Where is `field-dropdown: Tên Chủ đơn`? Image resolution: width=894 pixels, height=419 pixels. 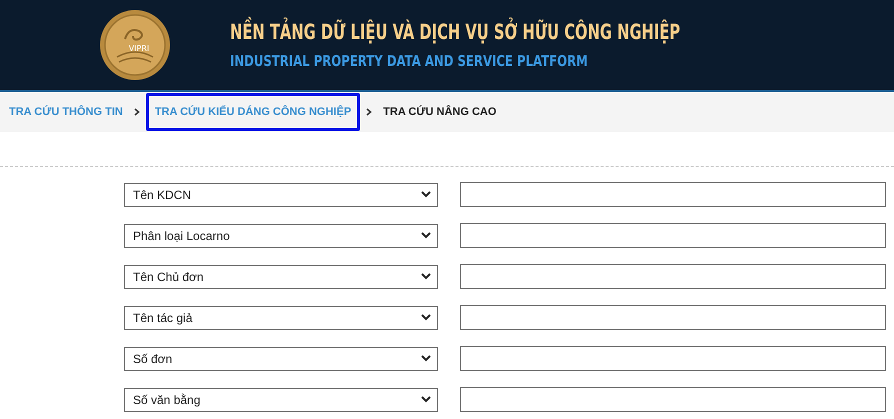 field-dropdown: Tên Chủ đơn is located at coordinates (281, 276).